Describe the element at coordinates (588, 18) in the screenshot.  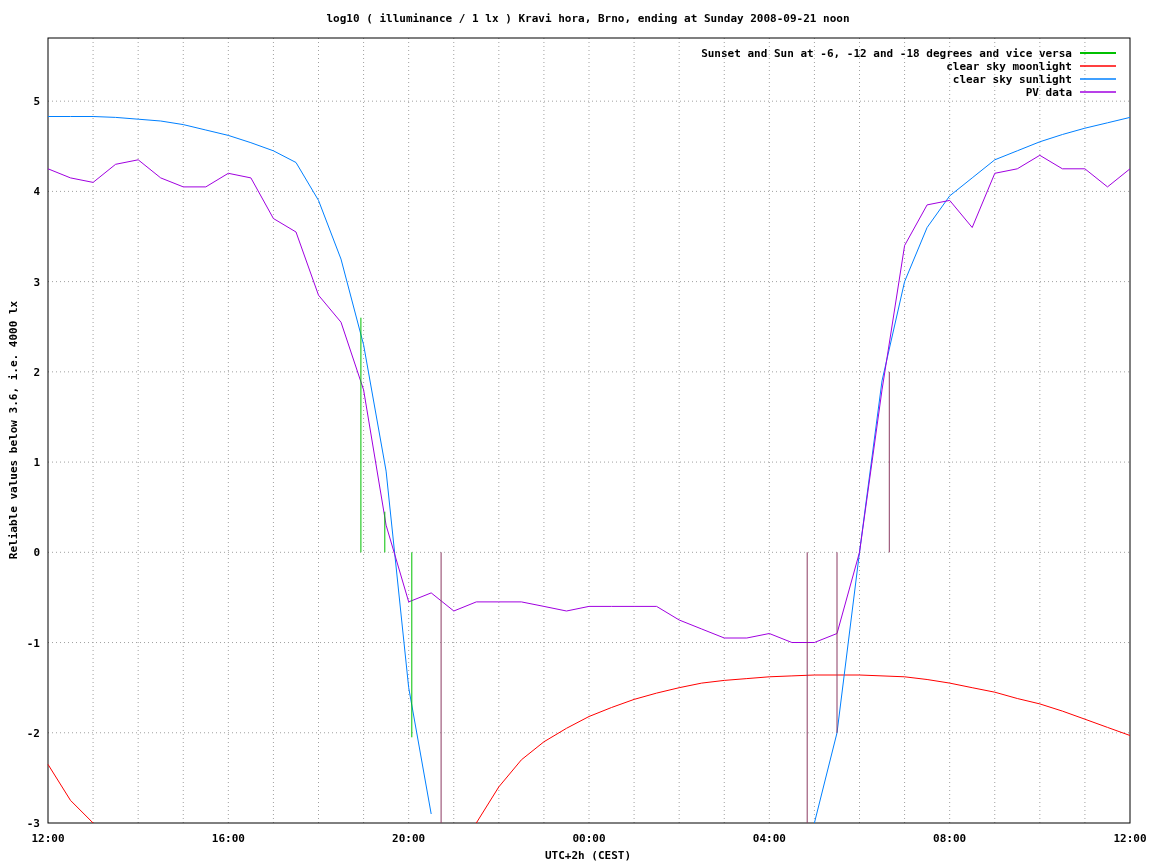
I see `chart-title: log10 ( illuminance / 1 lx ) Kravi hora, Brno, ending at Sunday 2008-09-21 noon` at that location.